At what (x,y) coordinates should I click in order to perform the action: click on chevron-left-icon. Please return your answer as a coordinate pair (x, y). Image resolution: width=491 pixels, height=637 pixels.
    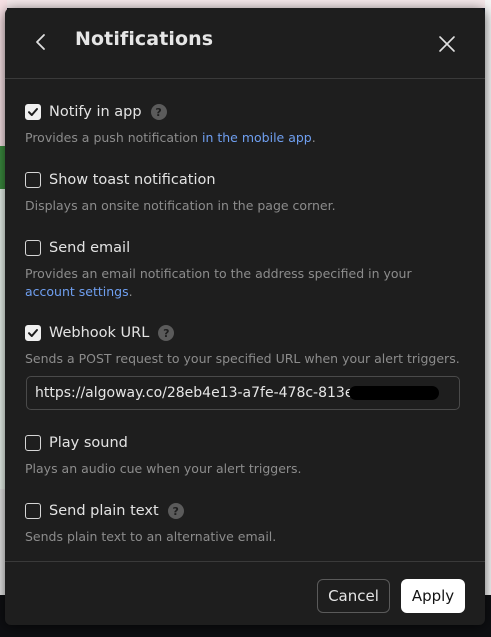
    Looking at the image, I should click on (40, 42).